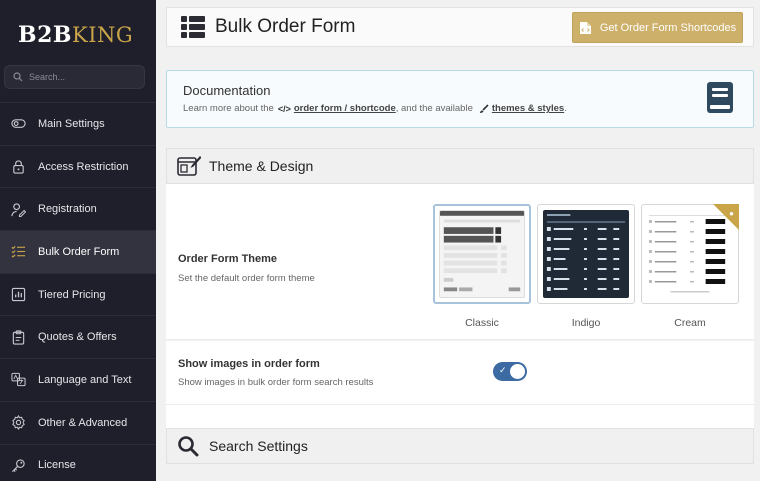 The width and height of the screenshot is (760, 481). I want to click on classic-preview, so click(482, 254).